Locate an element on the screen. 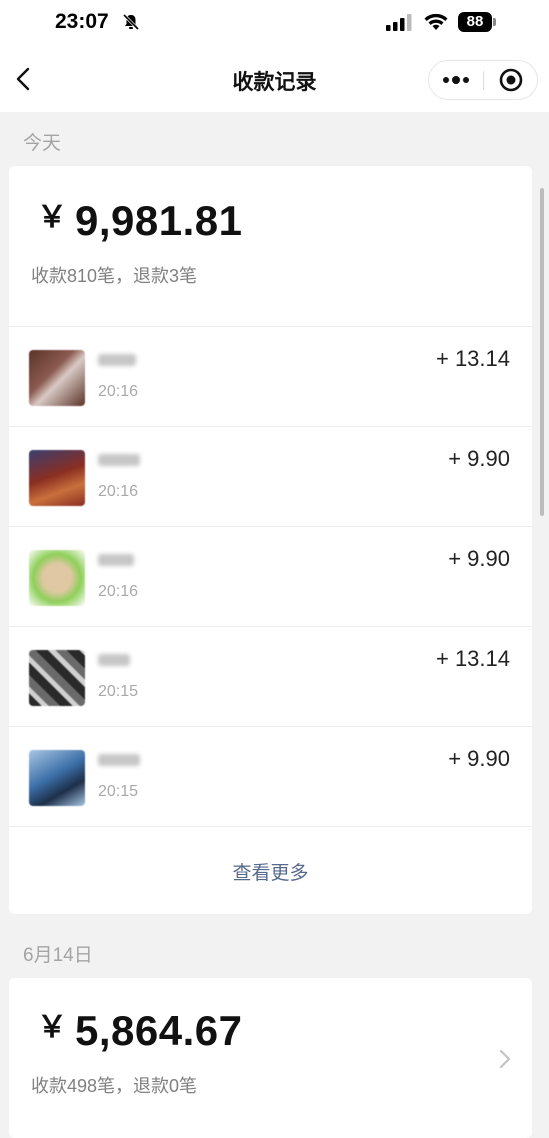  miniprogram-capsule is located at coordinates (483, 80).